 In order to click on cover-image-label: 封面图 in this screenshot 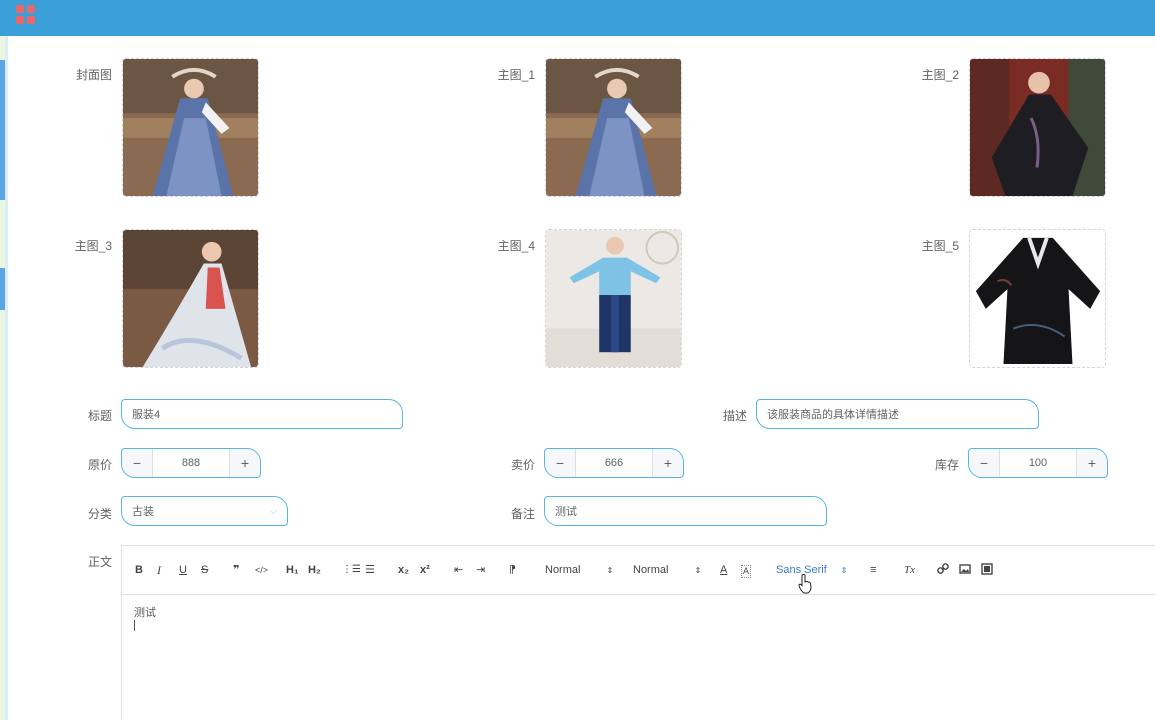, I will do `click(93, 75)`.